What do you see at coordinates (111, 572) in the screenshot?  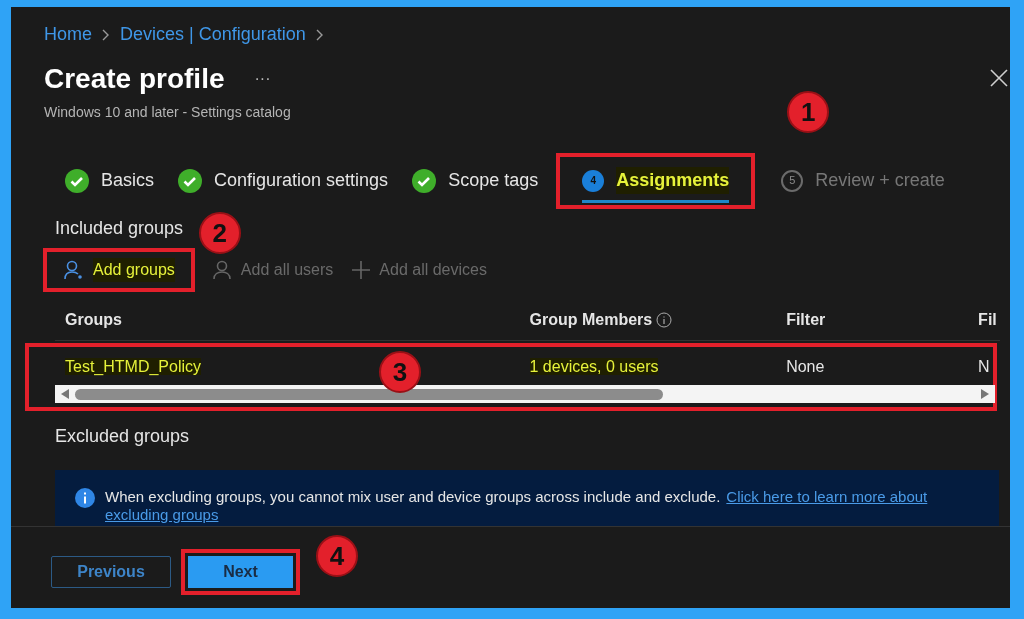 I see `previous-button: Previous` at bounding box center [111, 572].